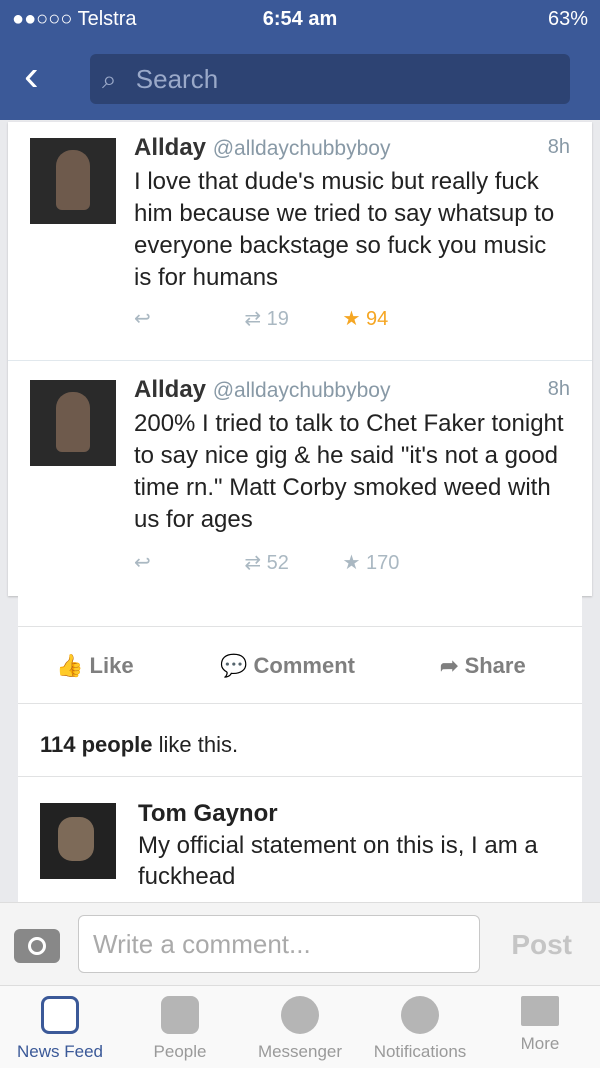  What do you see at coordinates (234, 665) in the screenshot?
I see `comment-icon: 💬` at bounding box center [234, 665].